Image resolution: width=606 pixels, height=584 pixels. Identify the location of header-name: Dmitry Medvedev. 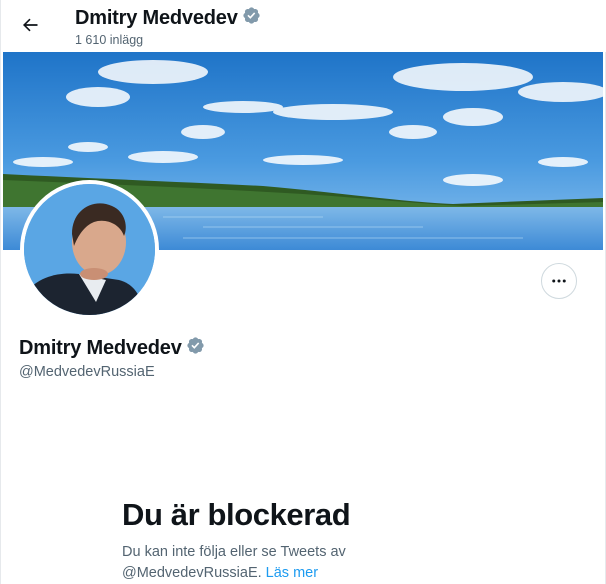
(156, 17).